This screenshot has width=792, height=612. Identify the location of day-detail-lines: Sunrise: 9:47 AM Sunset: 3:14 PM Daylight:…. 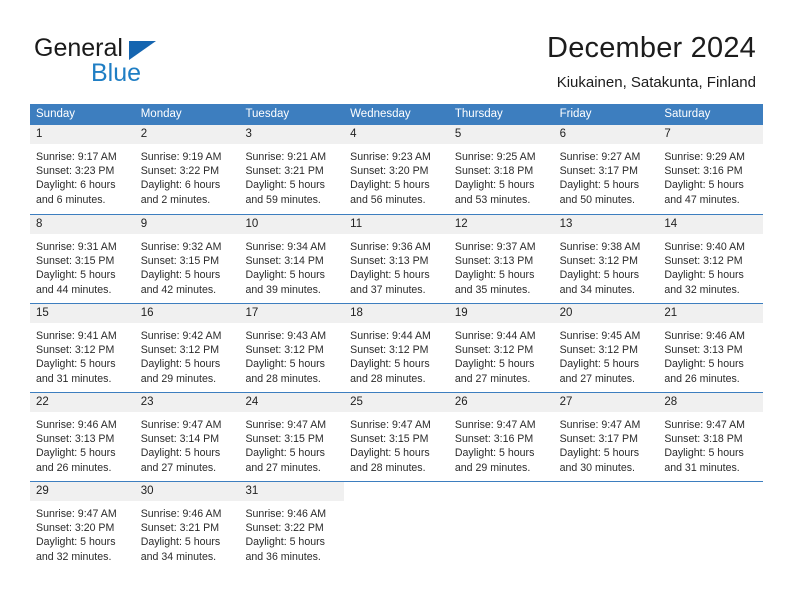
(187, 444).